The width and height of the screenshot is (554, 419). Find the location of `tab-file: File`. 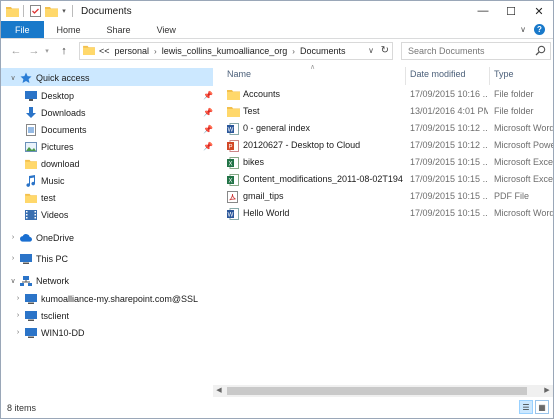

tab-file: File is located at coordinates (22, 29).